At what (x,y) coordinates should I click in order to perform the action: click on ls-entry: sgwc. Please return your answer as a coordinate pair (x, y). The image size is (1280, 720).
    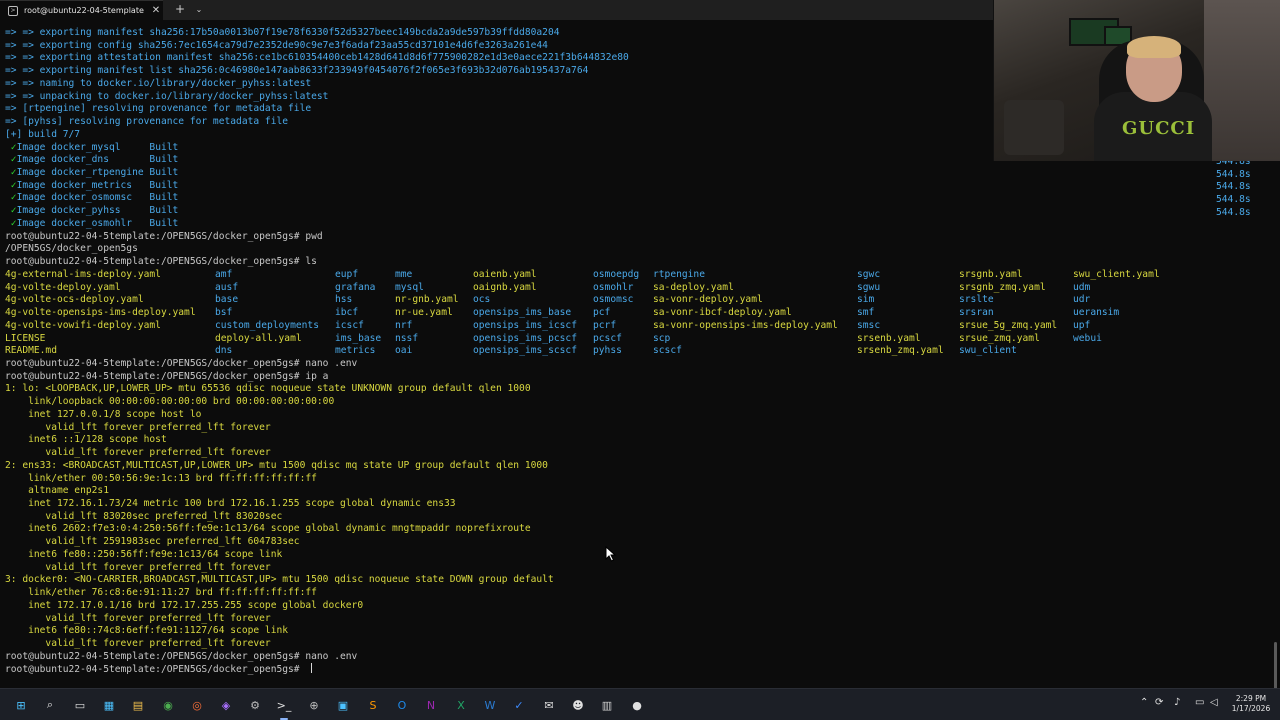
    Looking at the image, I should click on (869, 274).